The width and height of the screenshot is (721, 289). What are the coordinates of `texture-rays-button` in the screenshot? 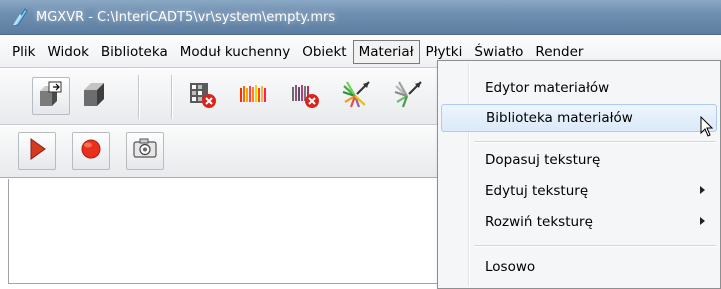 It's located at (357, 96).